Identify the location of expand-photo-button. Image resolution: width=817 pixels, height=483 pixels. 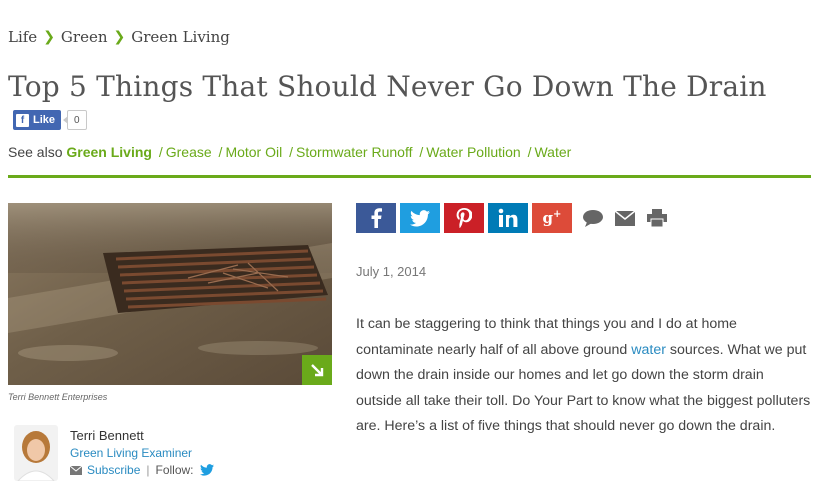
(317, 370).